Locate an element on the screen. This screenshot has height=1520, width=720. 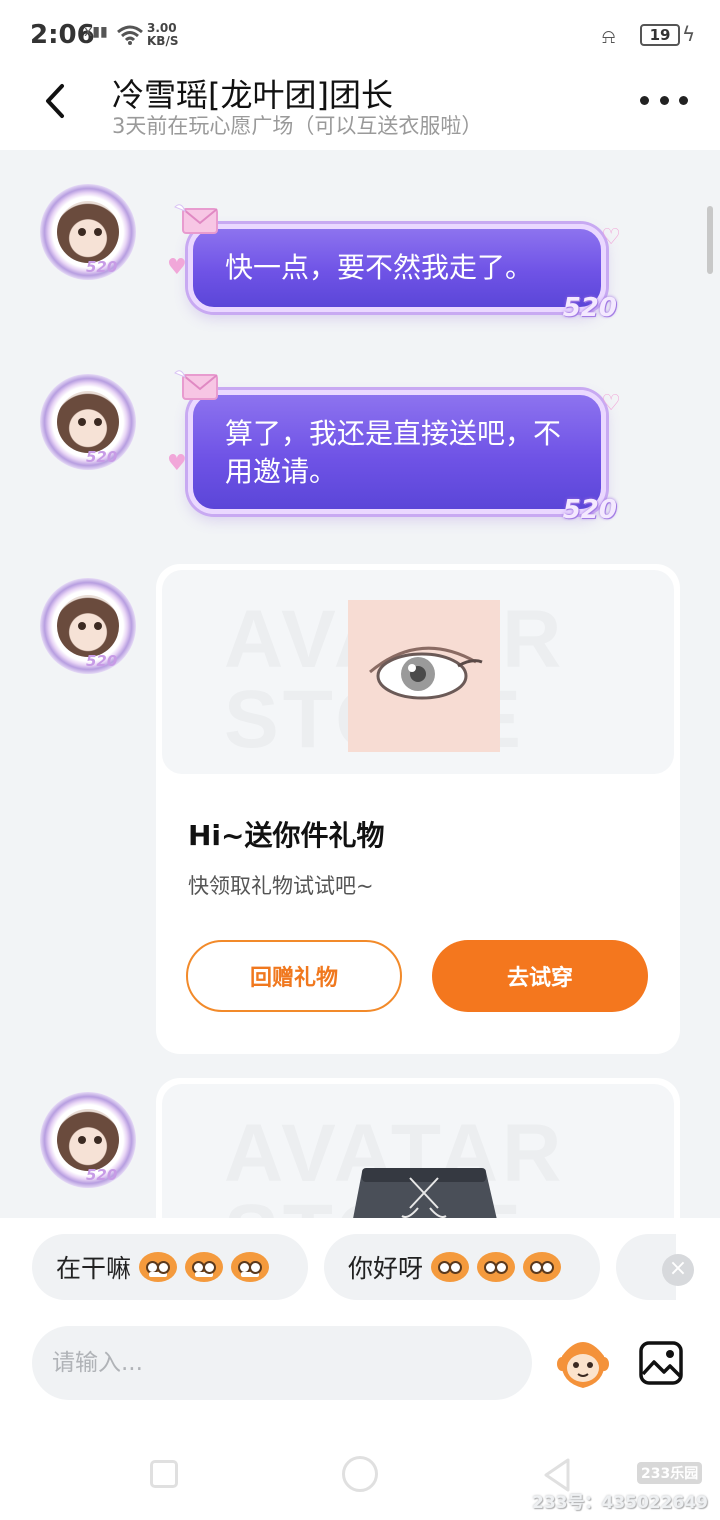
quick-reply-chip: 在干嘛 is located at coordinates (170, 1267).